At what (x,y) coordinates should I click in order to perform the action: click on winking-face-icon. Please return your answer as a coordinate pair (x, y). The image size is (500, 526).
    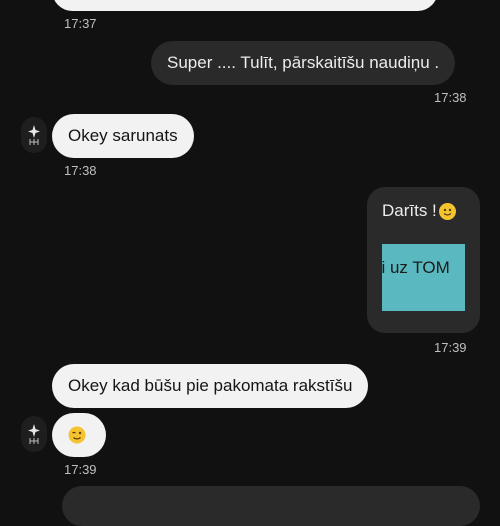
    Looking at the image, I should click on (77, 435).